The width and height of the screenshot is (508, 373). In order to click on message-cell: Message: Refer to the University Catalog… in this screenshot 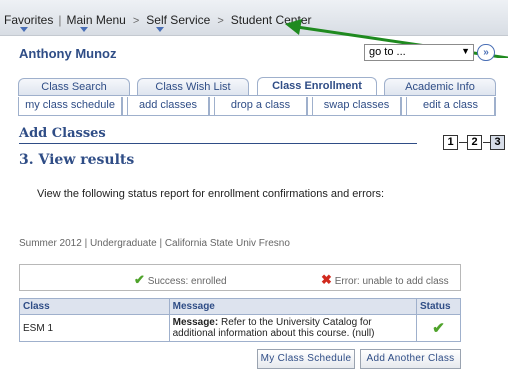, I will do `click(293, 328)`.